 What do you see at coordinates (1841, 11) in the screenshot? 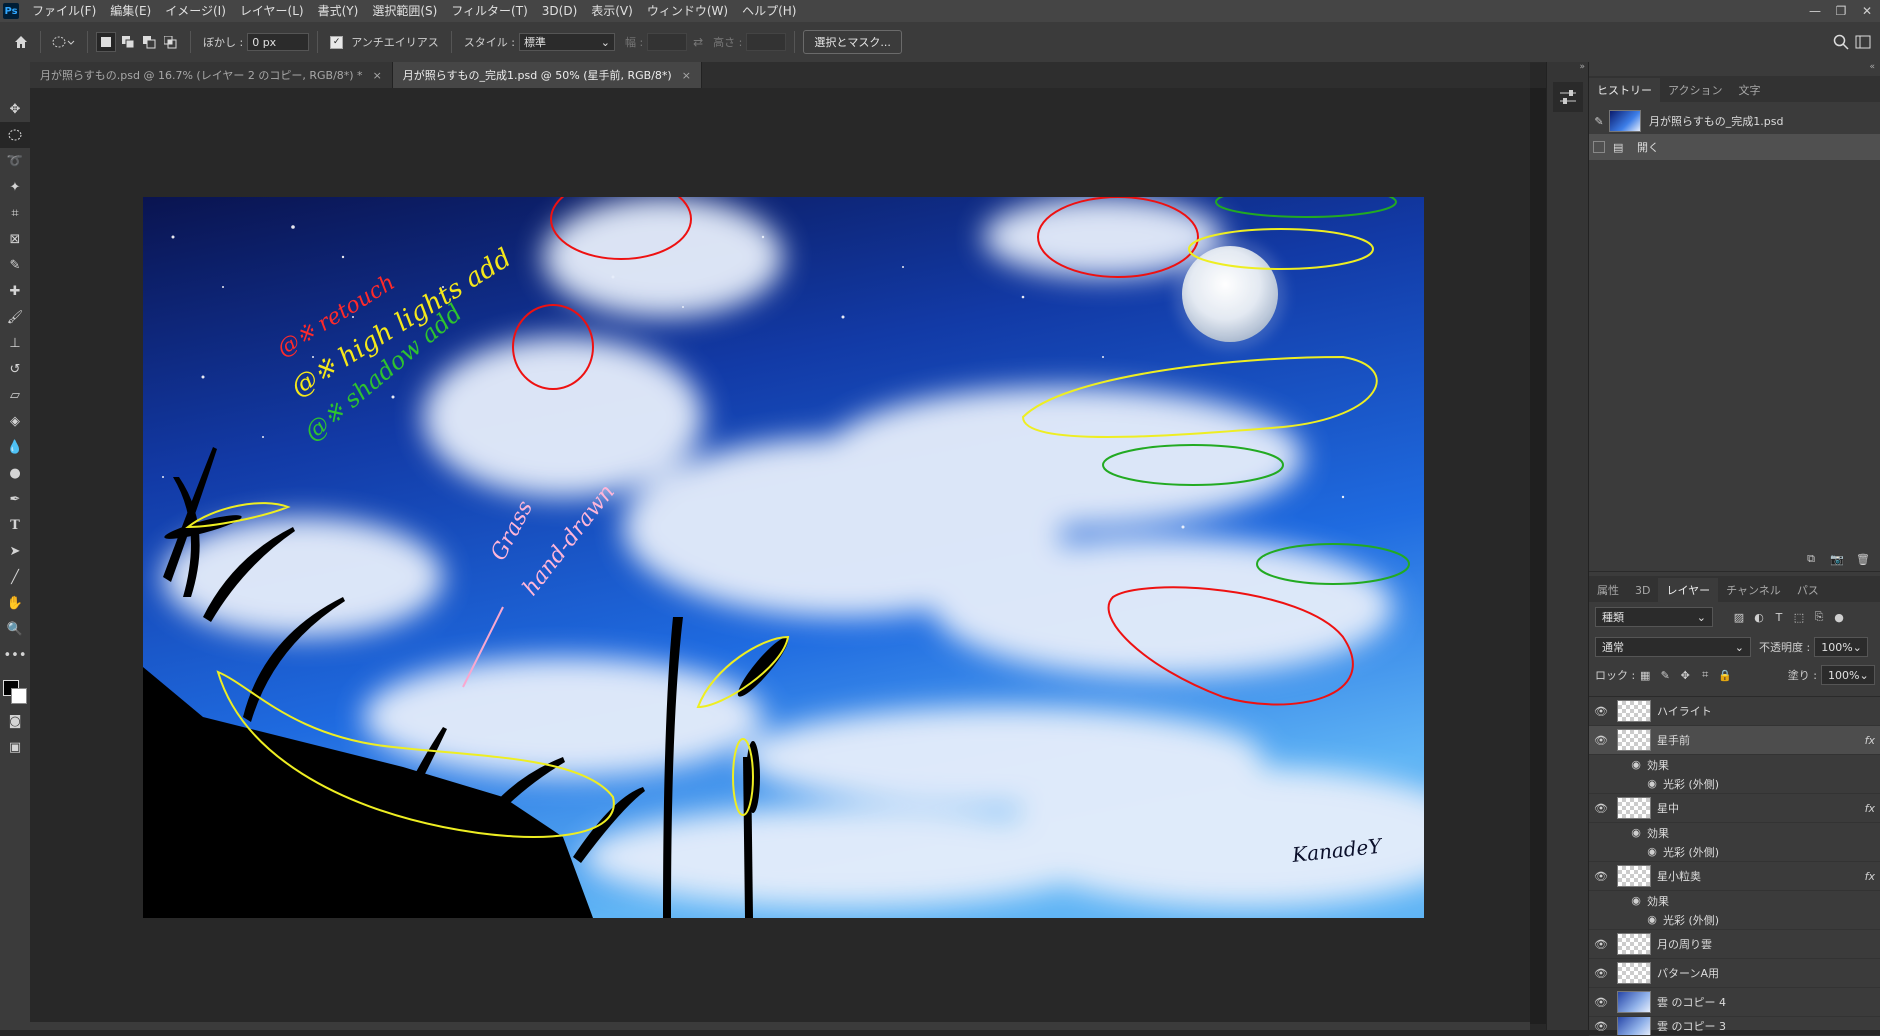
I see `restore-icon: ❐` at bounding box center [1841, 11].